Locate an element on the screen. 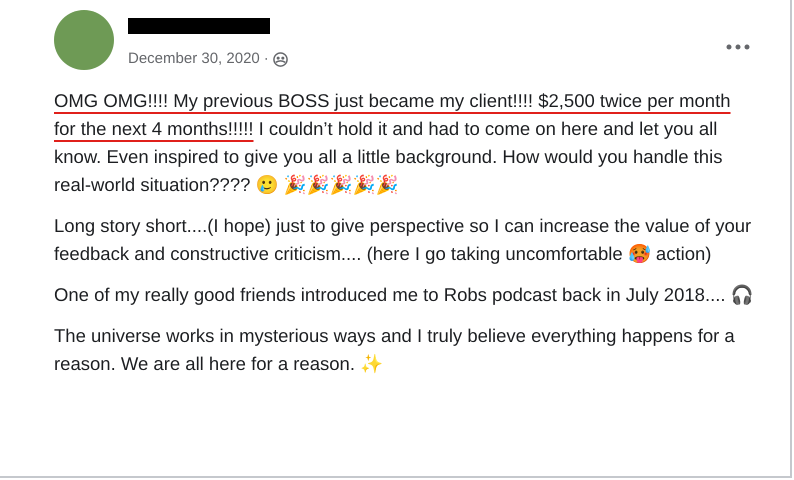 The image size is (794, 480). post-paragraph: Long story short....(I hope) just to give perspective so I can increase the value of your feedback and constructive criticism.... (here I go taking uncomfortable 🥵 action) is located at coordinates (403, 240).